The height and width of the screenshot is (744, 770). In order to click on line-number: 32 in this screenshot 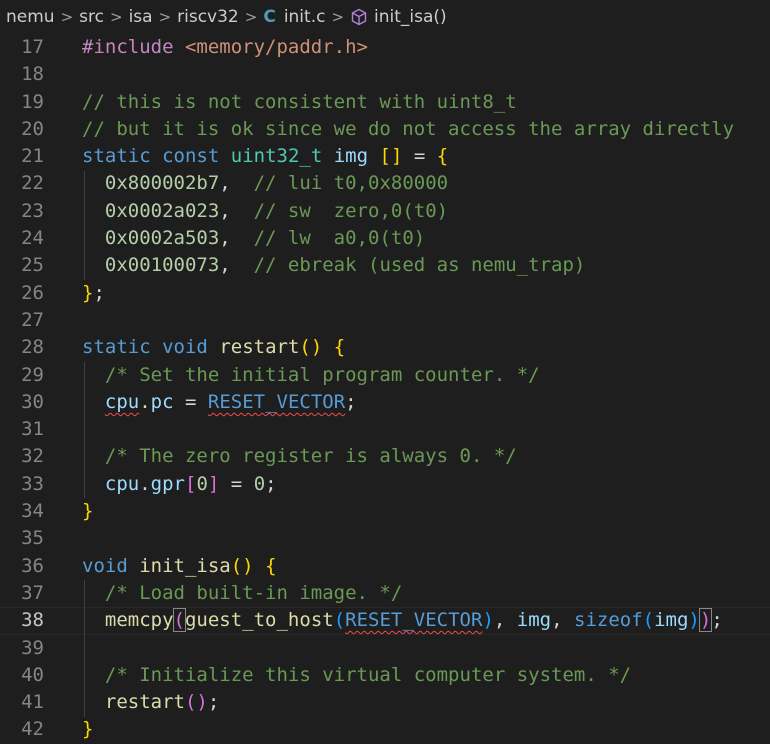, I will do `click(32, 456)`.